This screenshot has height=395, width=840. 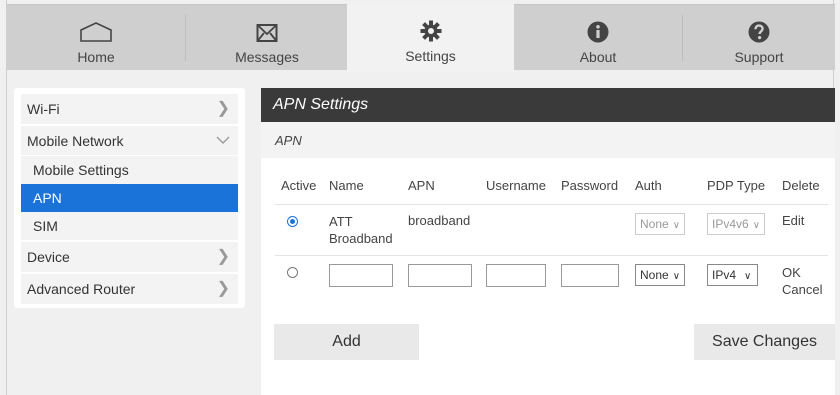 I want to click on gear-icon, so click(x=431, y=27).